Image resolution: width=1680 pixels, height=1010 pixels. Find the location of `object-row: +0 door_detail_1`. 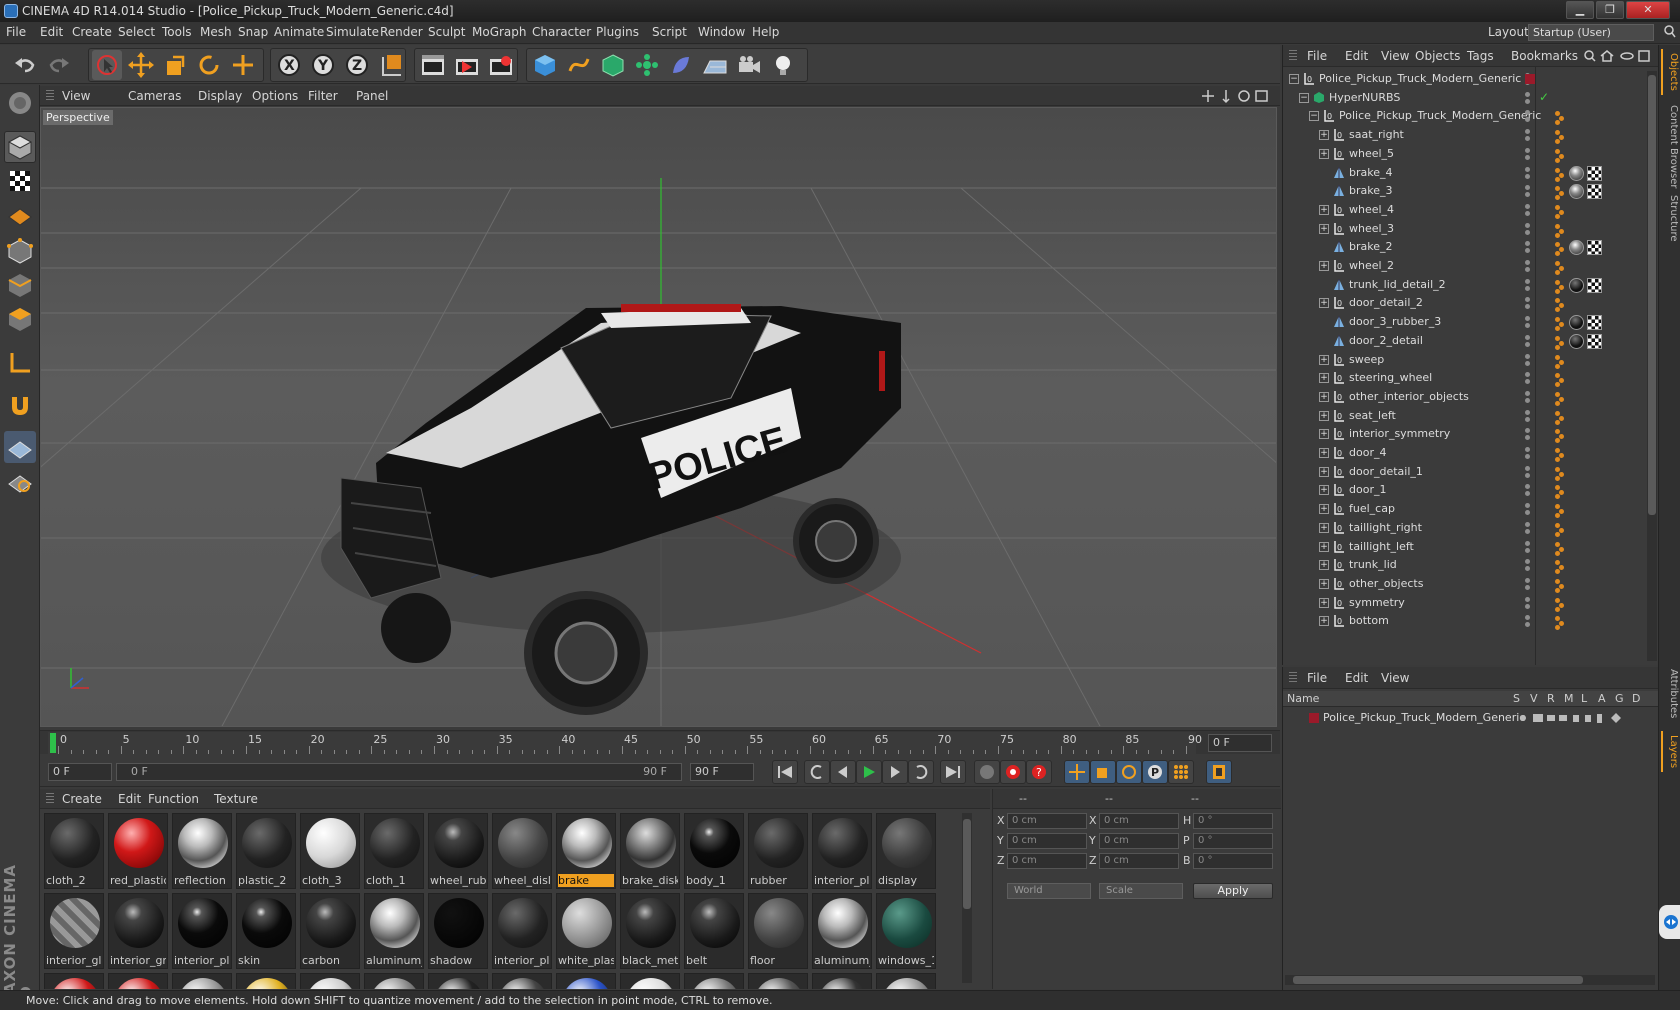

object-row: +0 door_detail_1 is located at coordinates (1465, 472).